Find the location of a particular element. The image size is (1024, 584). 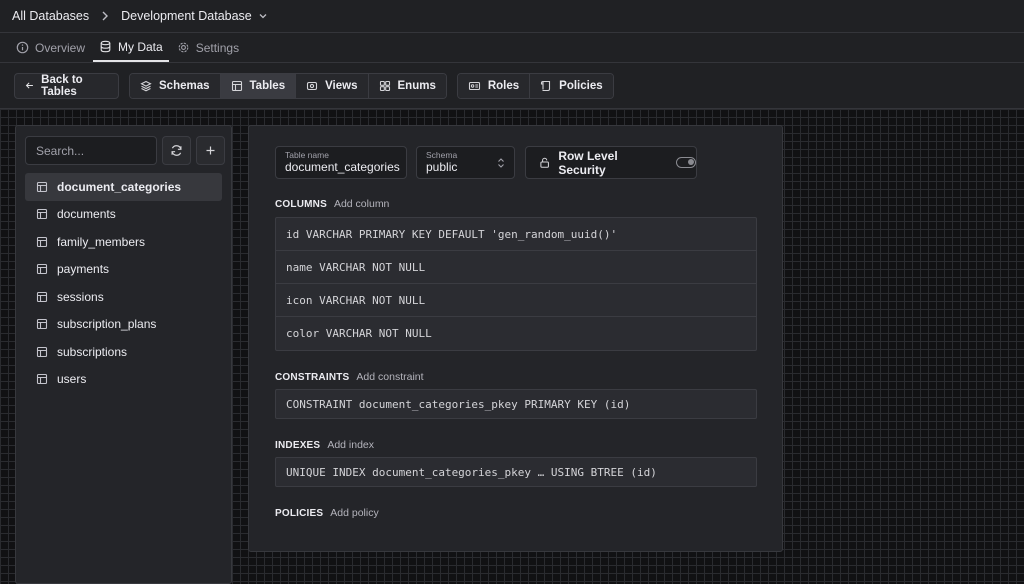

chevron-down-icon is located at coordinates (263, 16).